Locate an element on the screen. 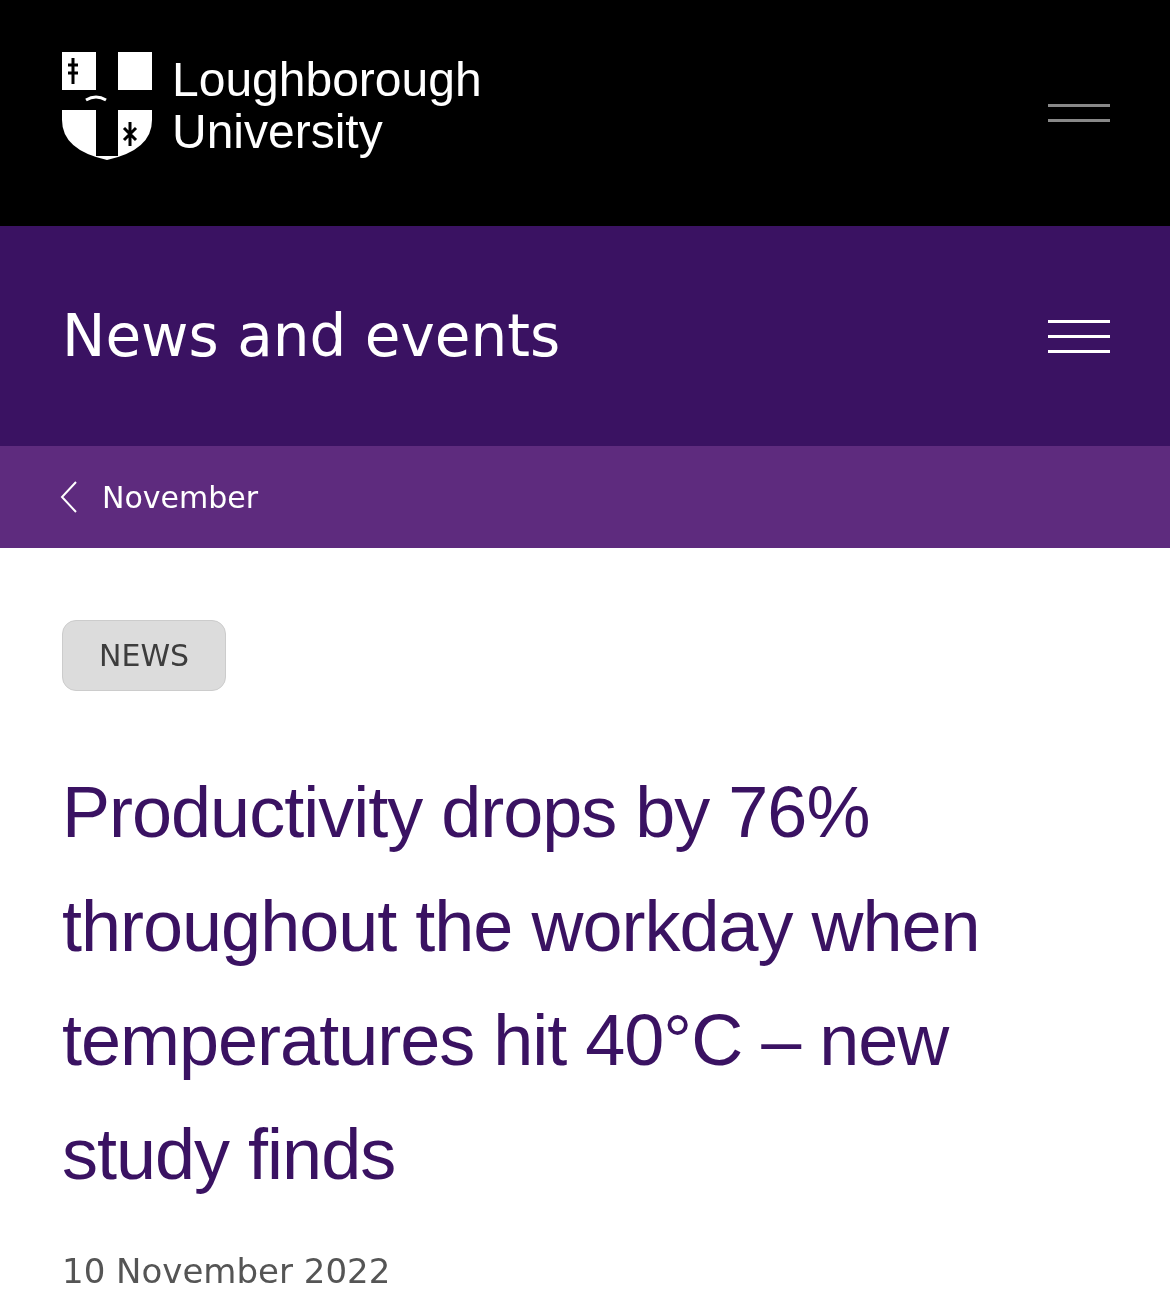  back-link: November is located at coordinates (585, 497).